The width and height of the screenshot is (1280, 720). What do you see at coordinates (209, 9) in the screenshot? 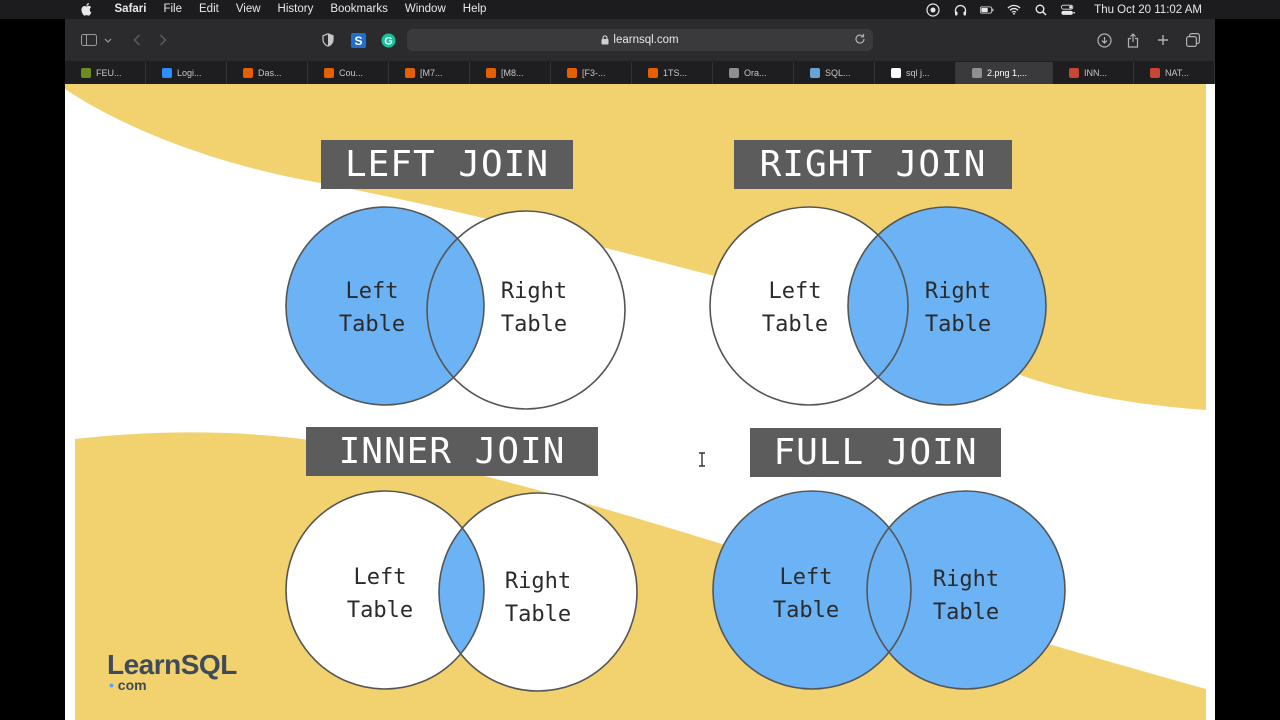
I see `menu-edit: Edit` at bounding box center [209, 9].